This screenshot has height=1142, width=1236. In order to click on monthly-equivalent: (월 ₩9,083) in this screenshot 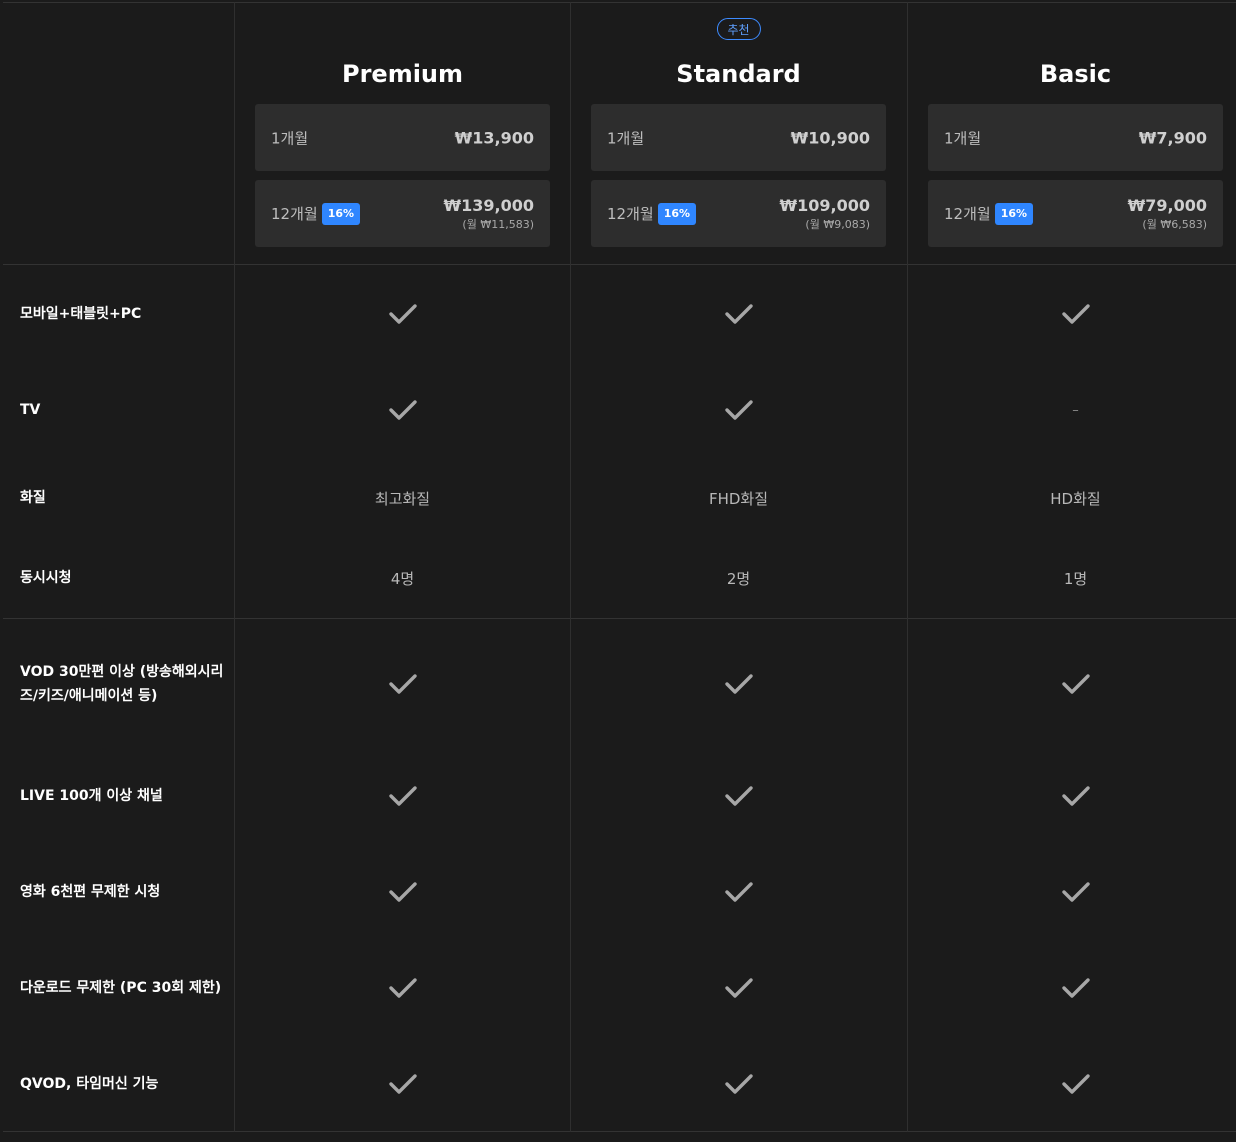, I will do `click(837, 224)`.